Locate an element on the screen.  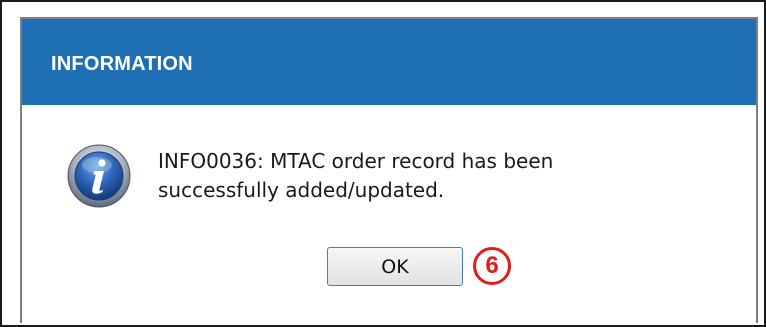
info-icon is located at coordinates (99, 176).